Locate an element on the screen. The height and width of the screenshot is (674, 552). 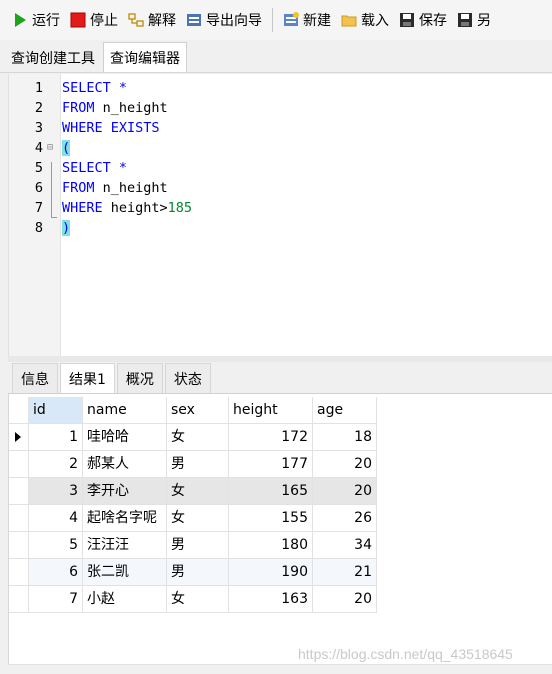
cell-age: 26 is located at coordinates (345, 518).